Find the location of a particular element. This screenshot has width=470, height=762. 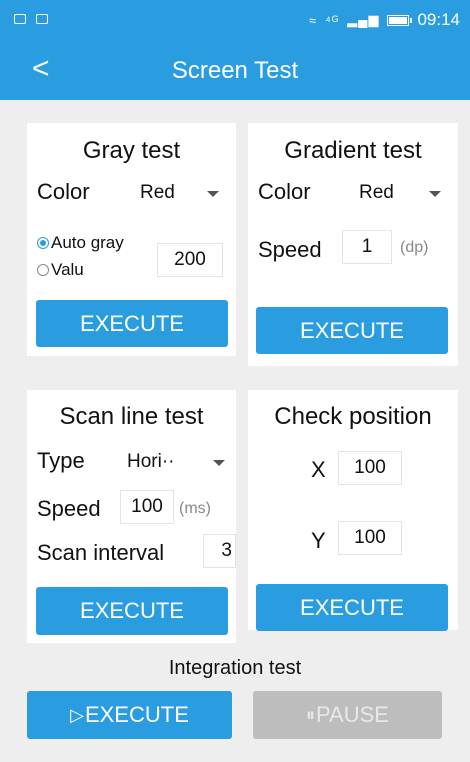

integration-execute-label: EXECUTE is located at coordinates (136, 714).